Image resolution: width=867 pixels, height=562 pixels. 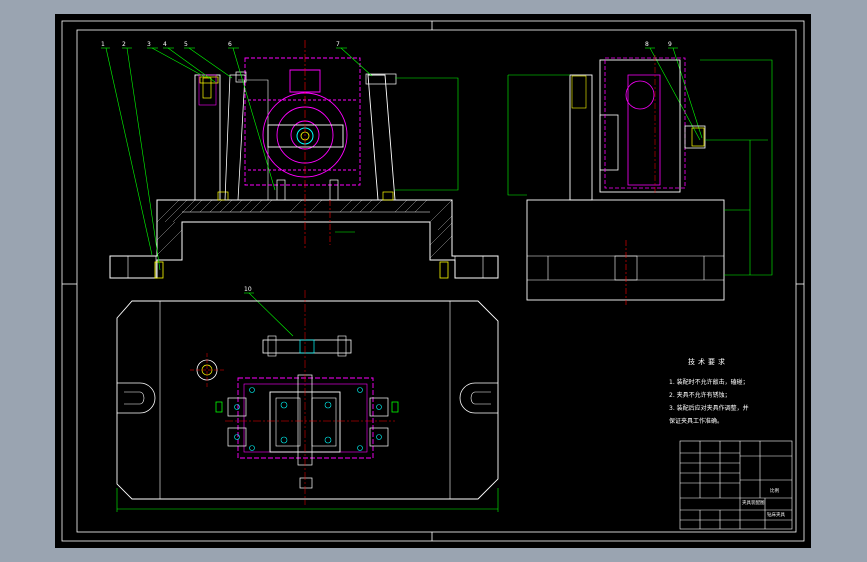 What do you see at coordinates (186, 44) in the screenshot?
I see `callout-5: 5` at bounding box center [186, 44].